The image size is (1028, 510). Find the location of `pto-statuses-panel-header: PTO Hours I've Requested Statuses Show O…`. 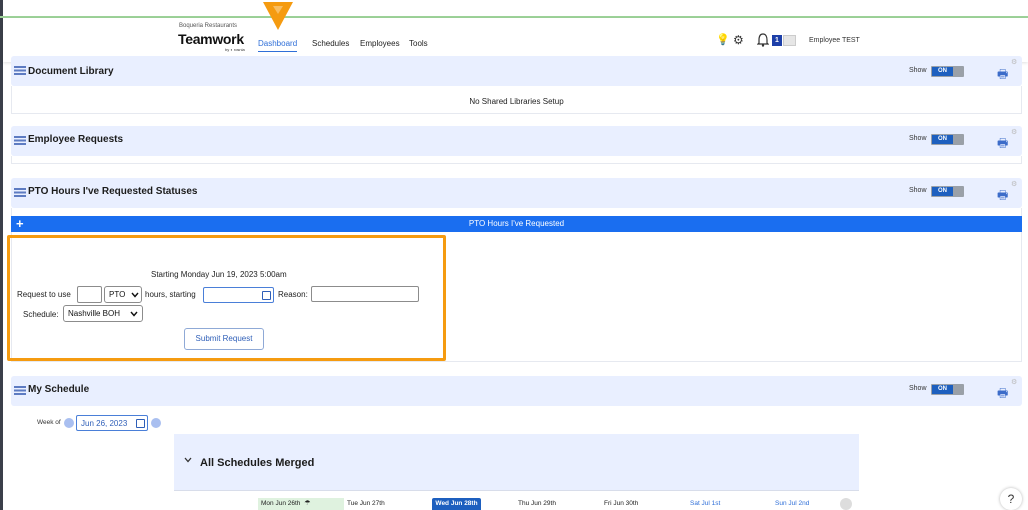

pto-statuses-panel-header: PTO Hours I've Requested Statuses Show O… is located at coordinates (516, 193).